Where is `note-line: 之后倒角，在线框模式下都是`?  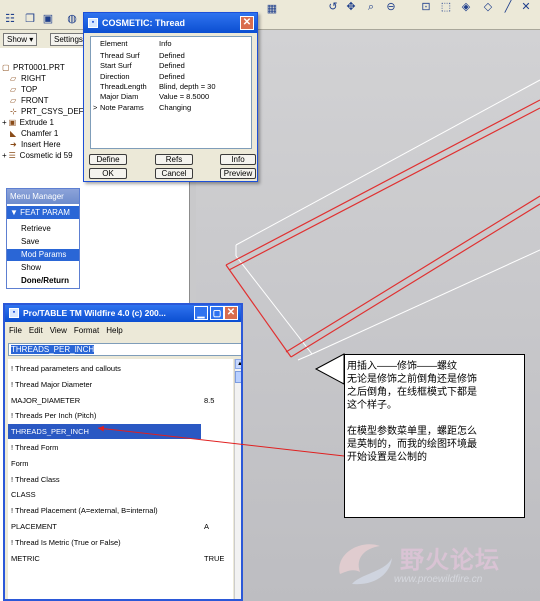 note-line: 之后倒角，在线框模式下都是 is located at coordinates (412, 392).